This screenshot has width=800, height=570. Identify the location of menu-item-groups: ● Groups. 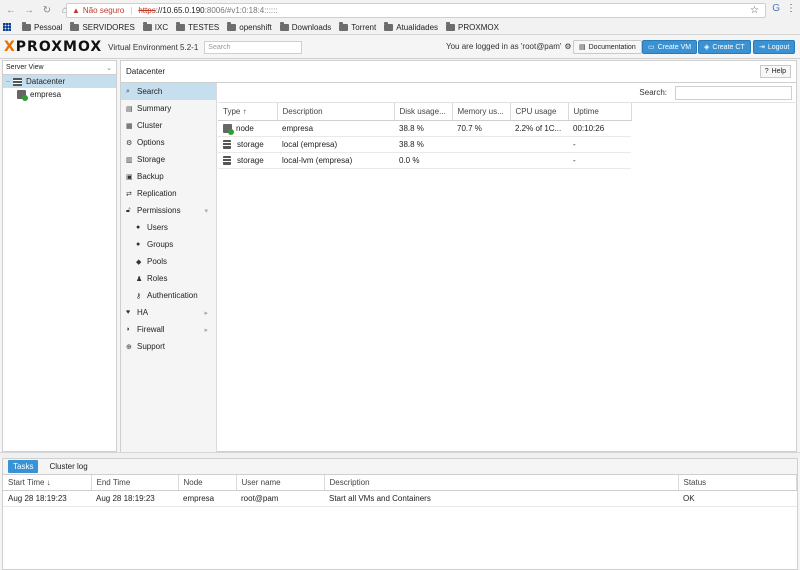
(168, 244).